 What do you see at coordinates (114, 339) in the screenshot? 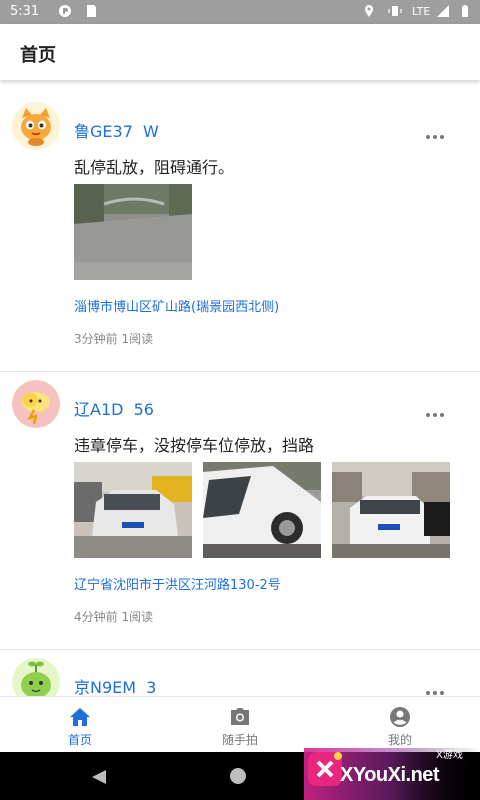
I see `post-meta: 3分钟前 1阅读` at bounding box center [114, 339].